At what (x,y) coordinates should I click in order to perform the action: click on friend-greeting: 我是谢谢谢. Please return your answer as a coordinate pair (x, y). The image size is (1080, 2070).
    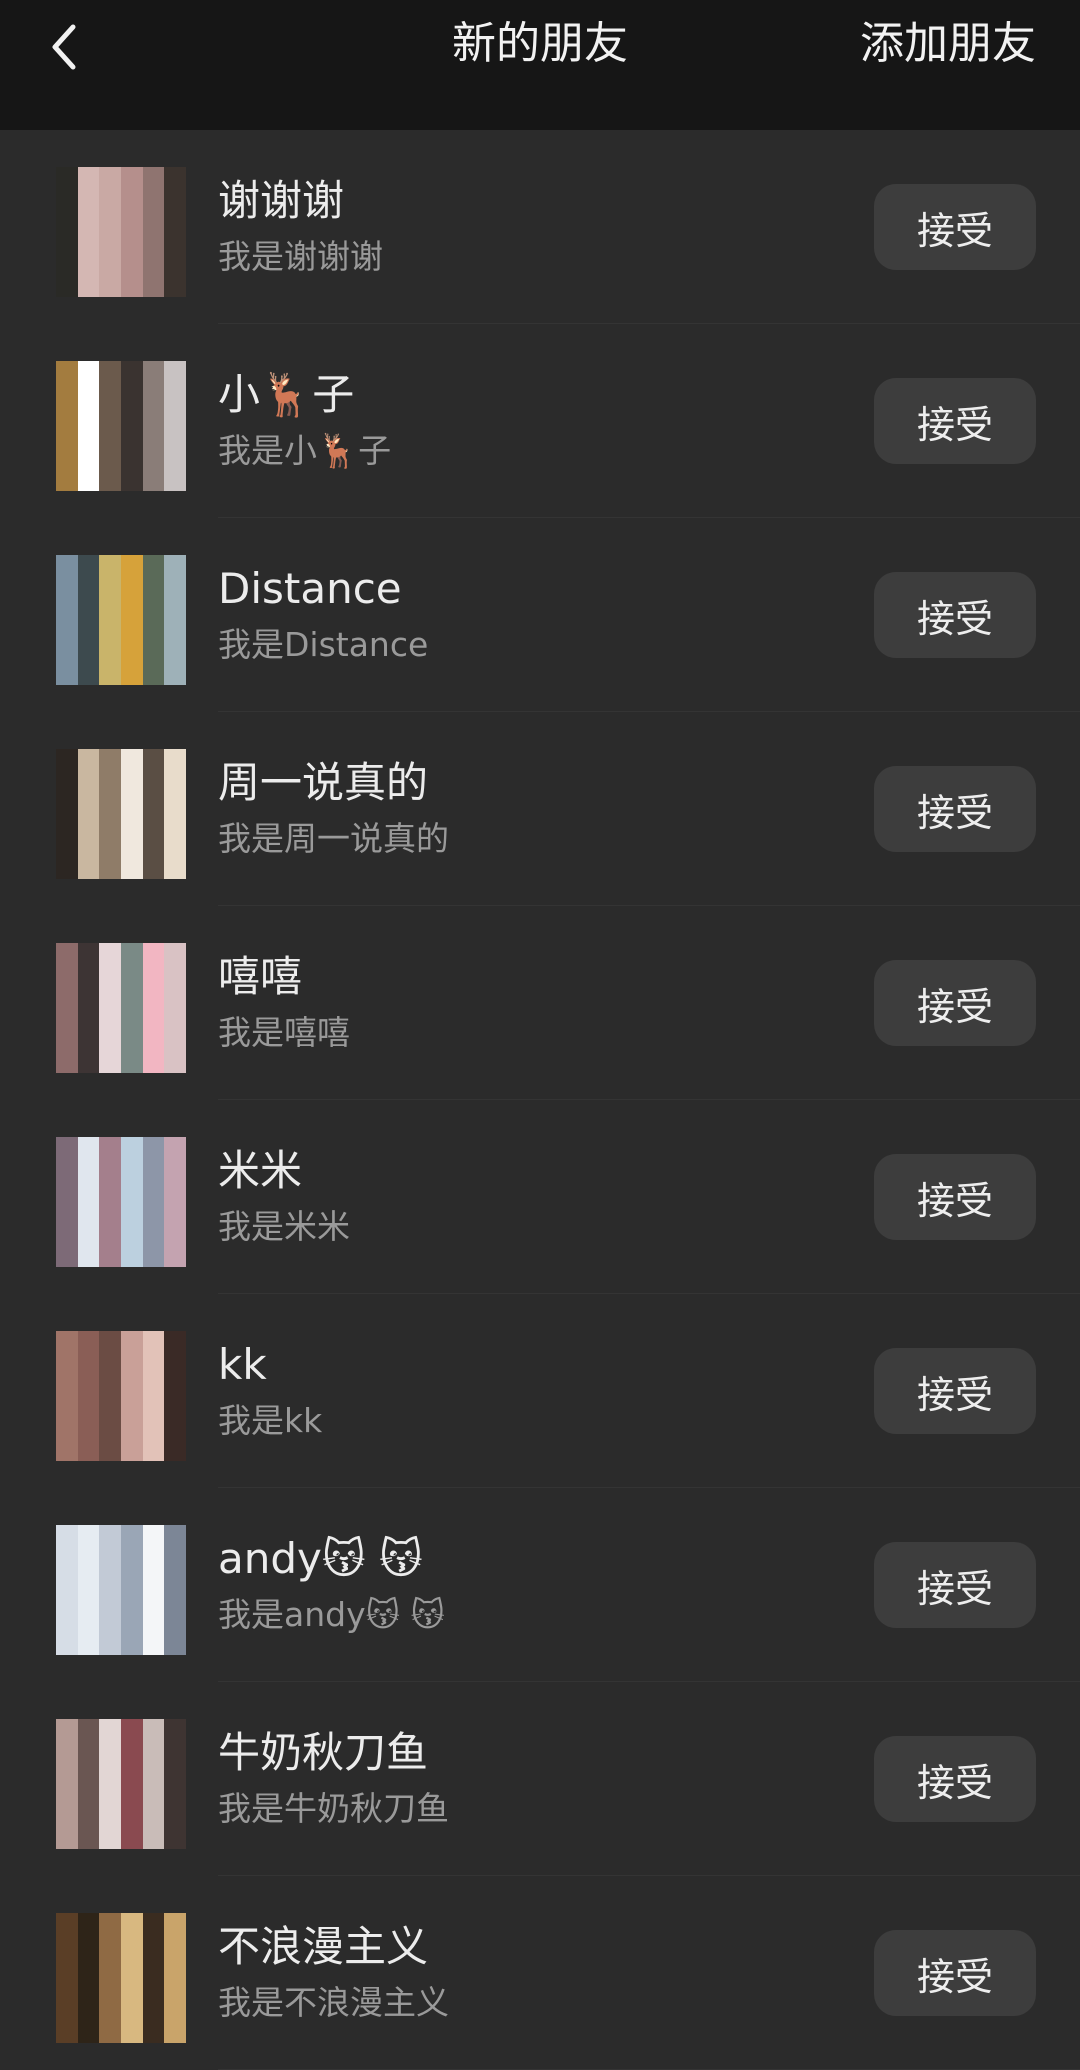
    Looking at the image, I should click on (300, 256).